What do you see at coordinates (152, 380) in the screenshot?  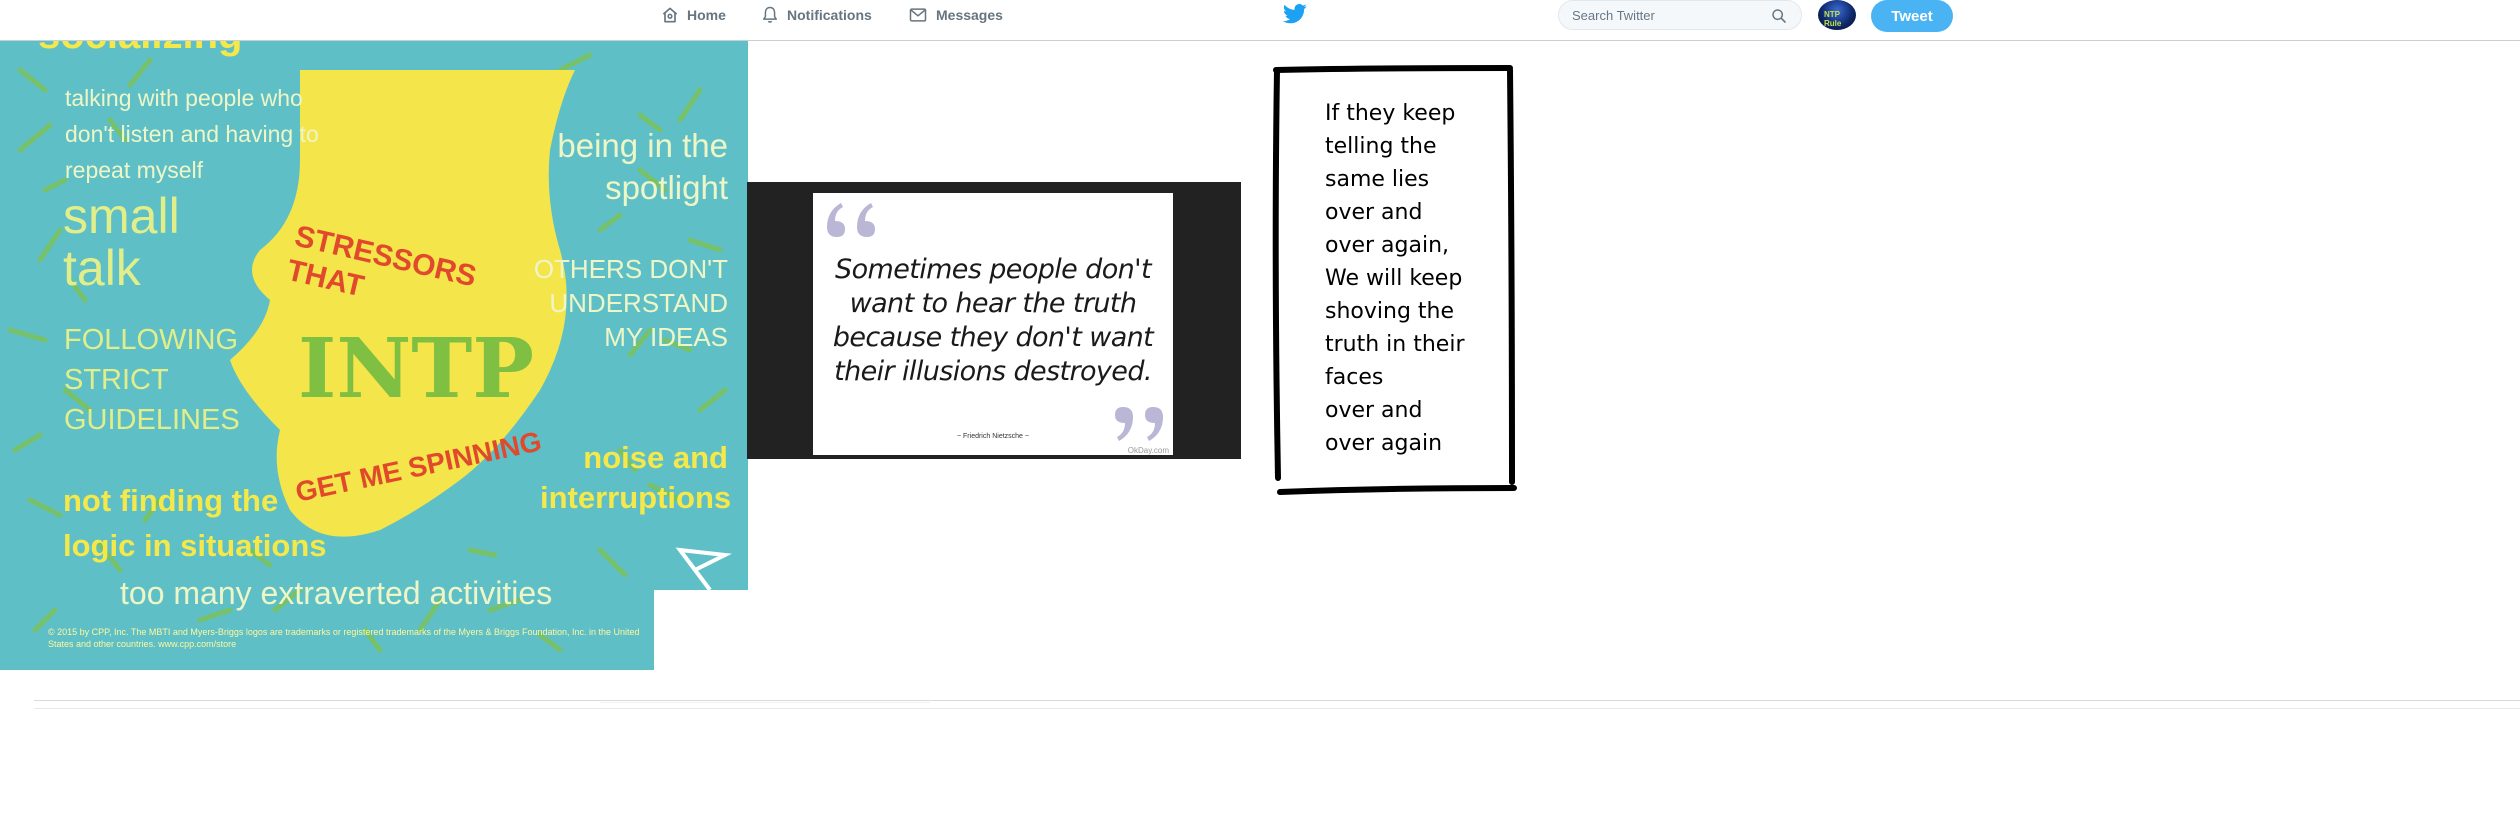 I see `poster-guidelines: FOLLOWING STRICT GUIDELINES` at bounding box center [152, 380].